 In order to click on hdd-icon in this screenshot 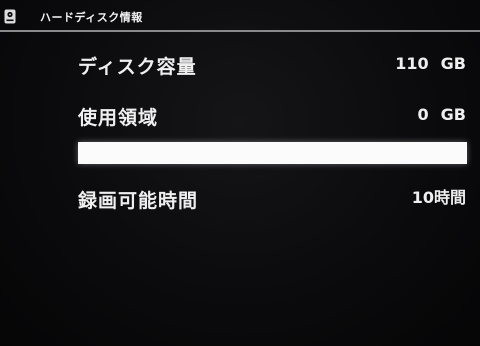, I will do `click(10, 16)`.